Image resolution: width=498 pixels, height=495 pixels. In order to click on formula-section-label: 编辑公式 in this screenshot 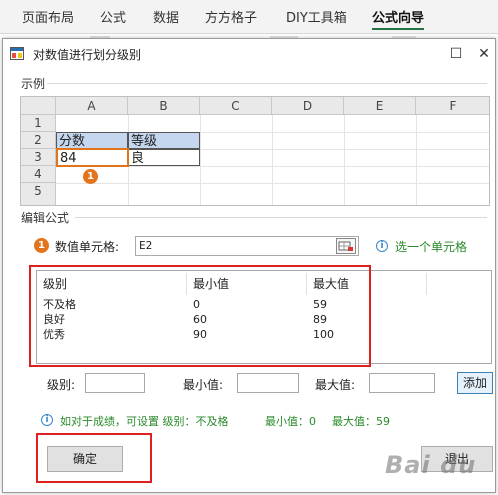, I will do `click(45, 218)`.